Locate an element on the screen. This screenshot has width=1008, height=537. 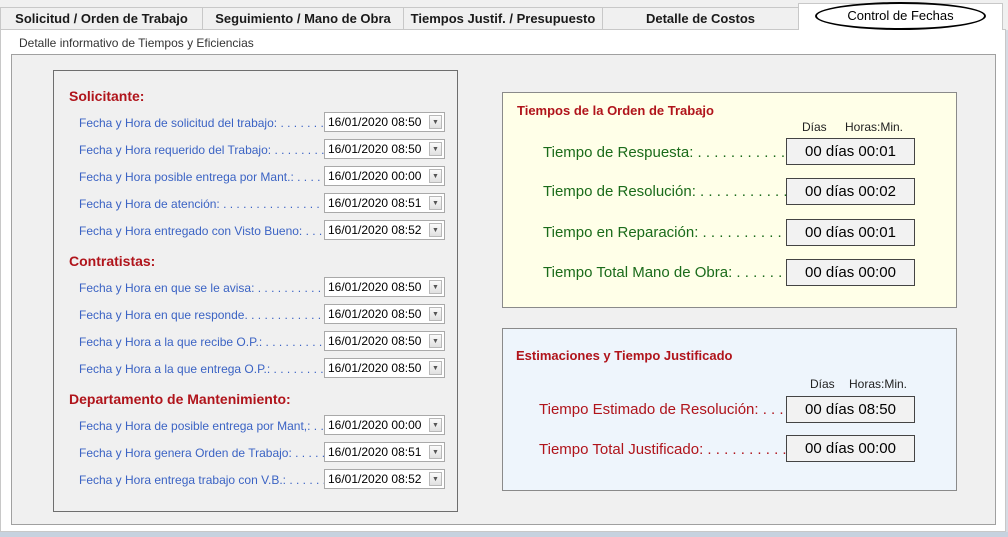
tiempo-total-mano-obra-value: 00 días 00:00 is located at coordinates (850, 272).